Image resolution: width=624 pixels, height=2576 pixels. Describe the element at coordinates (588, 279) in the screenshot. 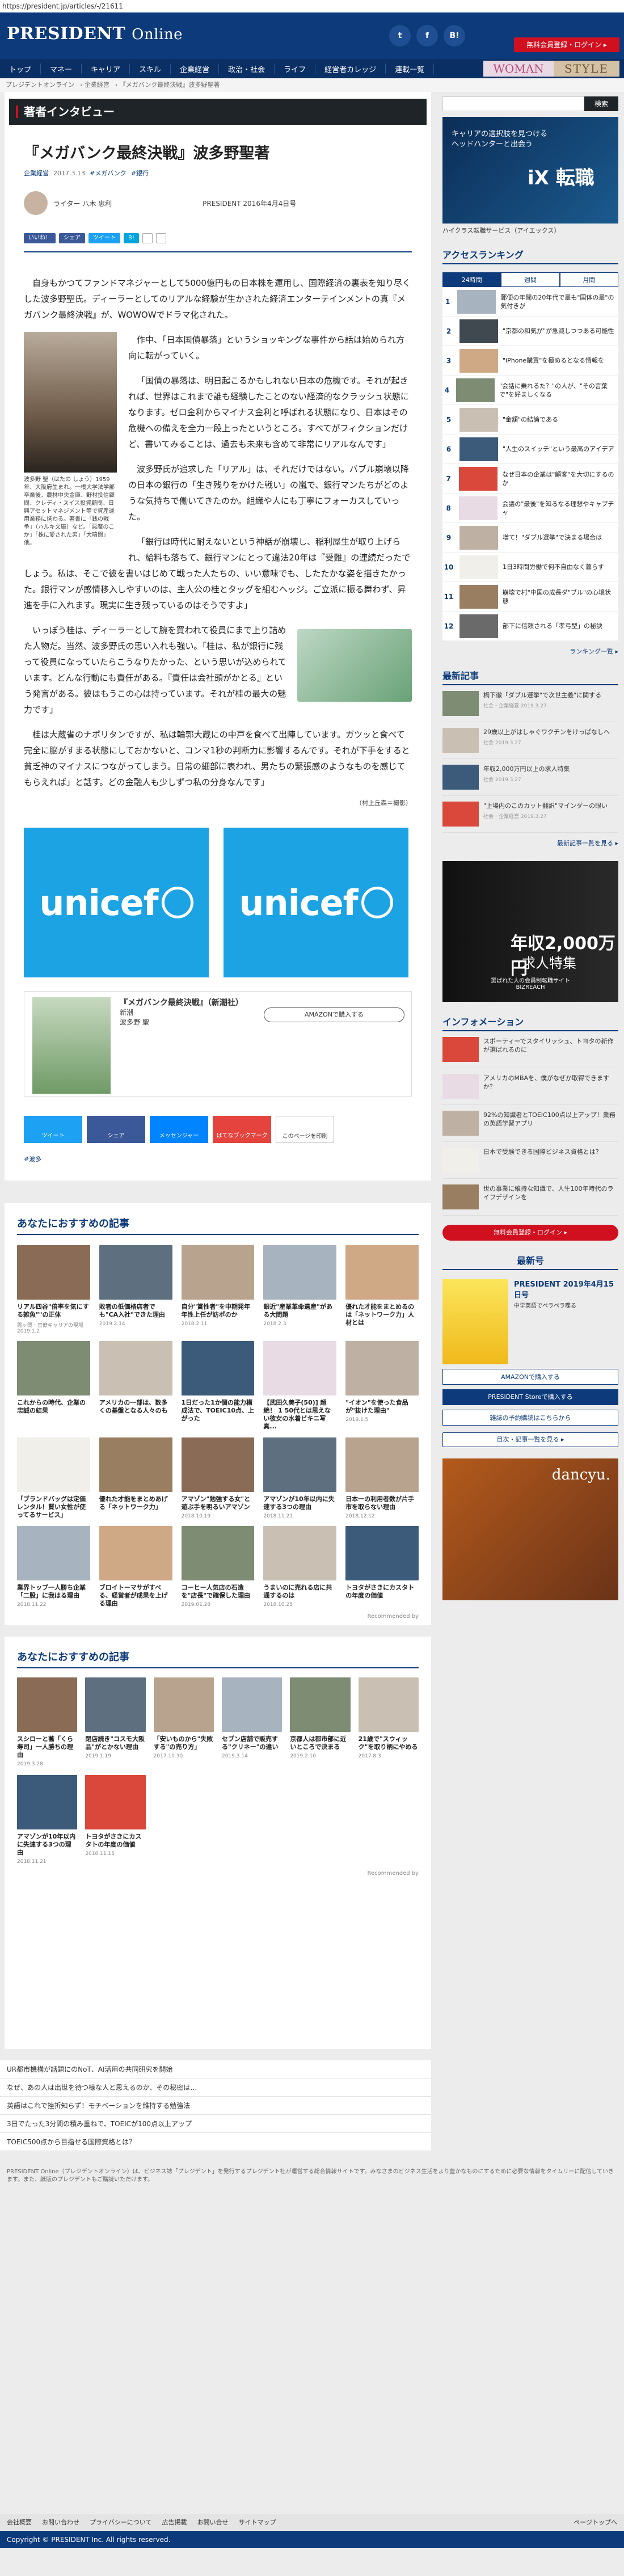

I see `tab-monthly: 月間` at that location.